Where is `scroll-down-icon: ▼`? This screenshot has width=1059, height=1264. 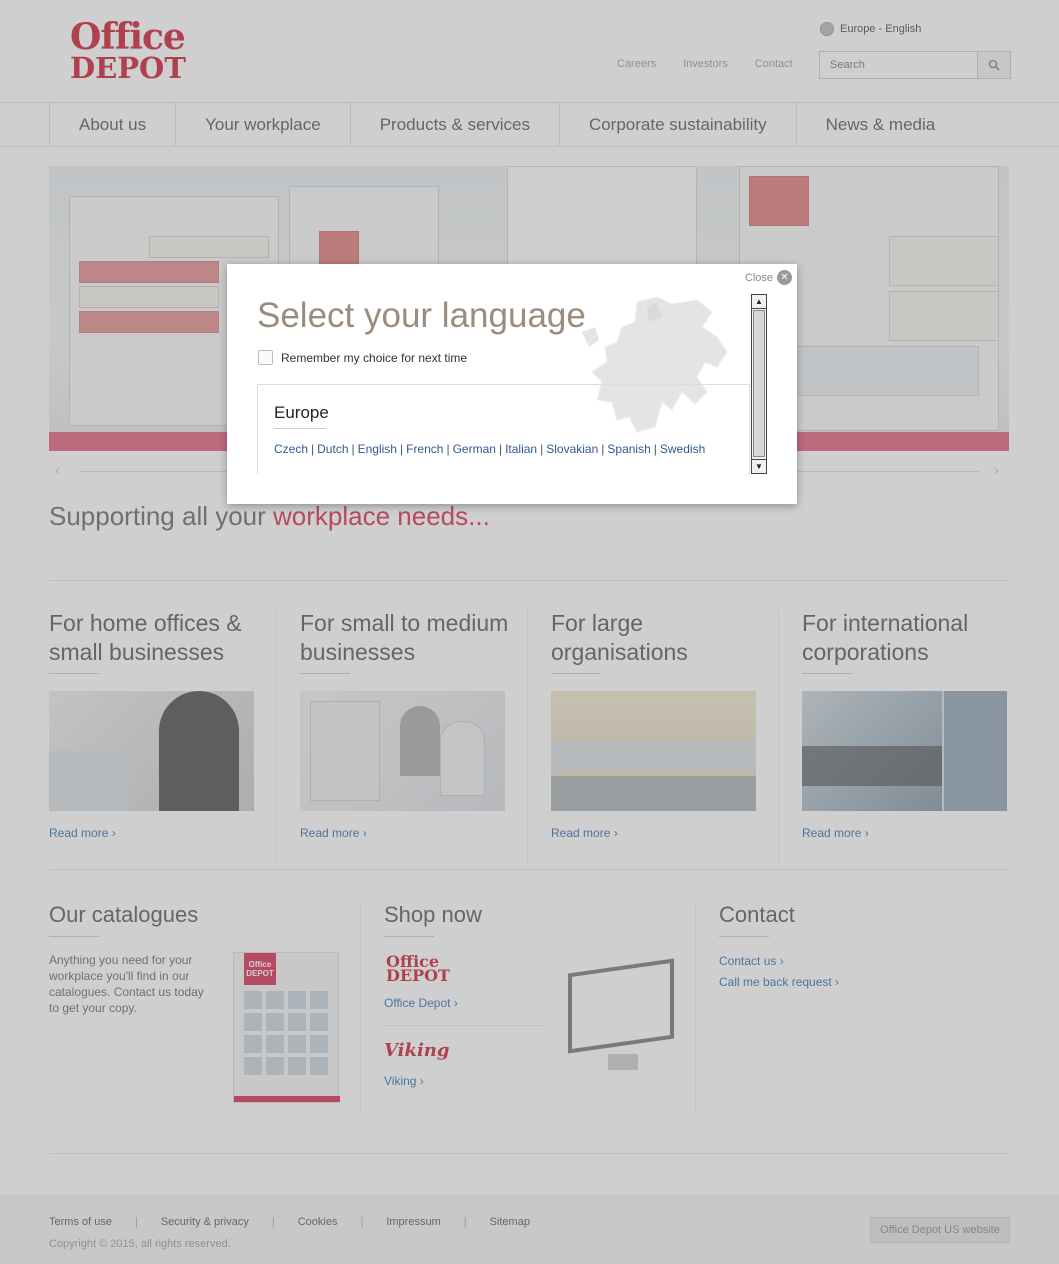
scroll-down-icon: ▼ is located at coordinates (759, 466).